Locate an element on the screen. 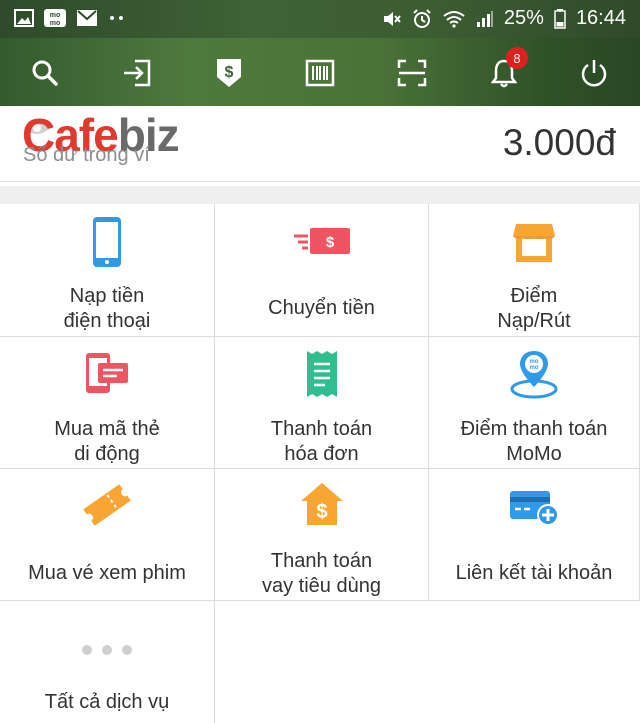  store-icon is located at coordinates (534, 243).